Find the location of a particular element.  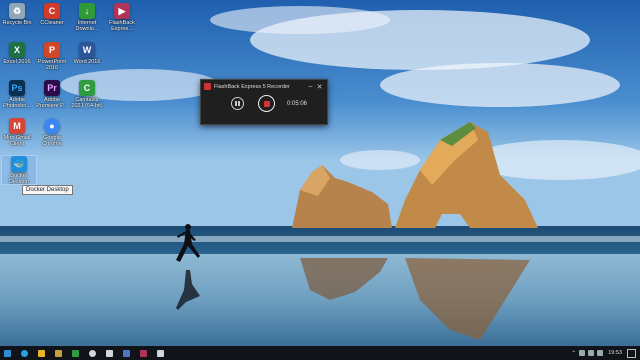

notification-icon is located at coordinates (631, 353).